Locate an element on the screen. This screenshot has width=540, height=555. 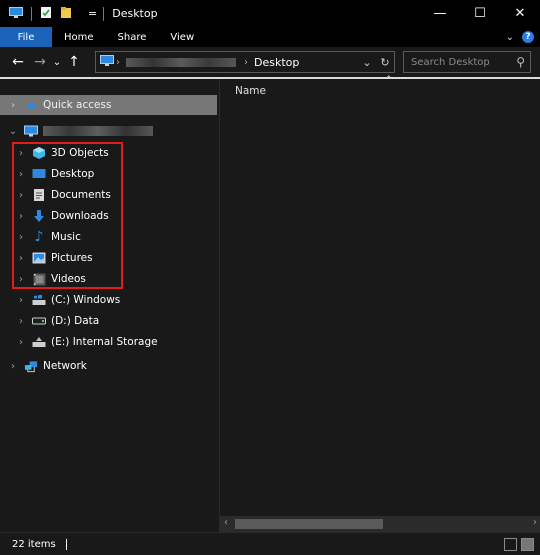
window-title: Desktop is located at coordinates (135, 13).